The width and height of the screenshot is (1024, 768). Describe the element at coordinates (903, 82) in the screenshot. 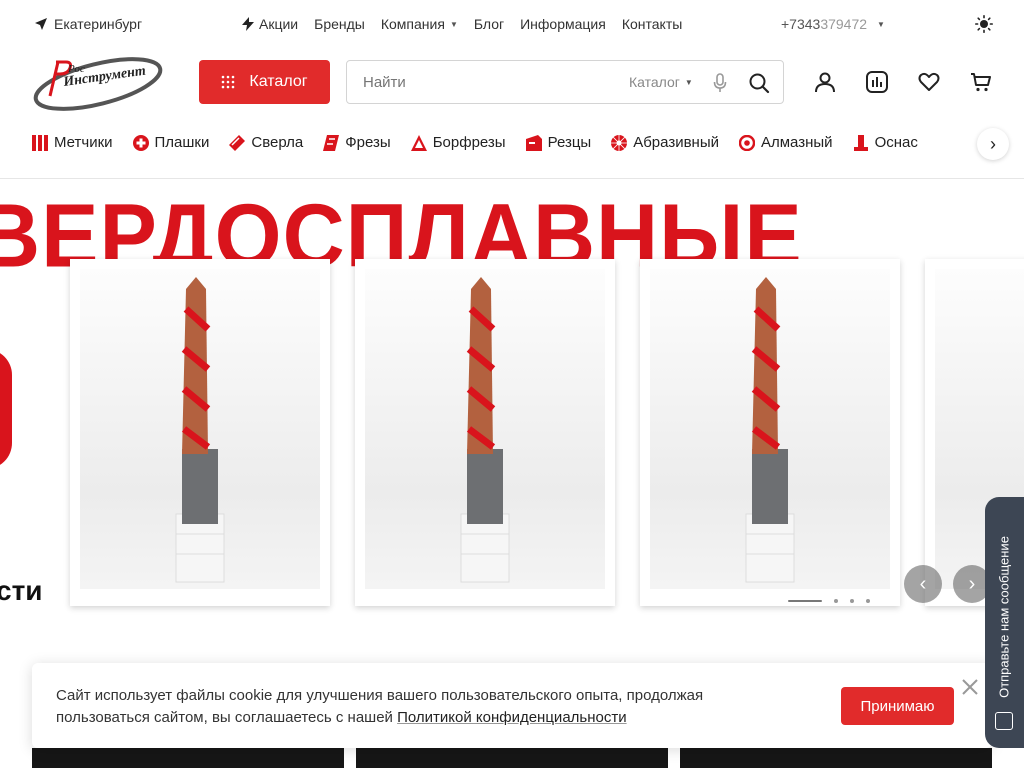

I see `header-icons` at that location.